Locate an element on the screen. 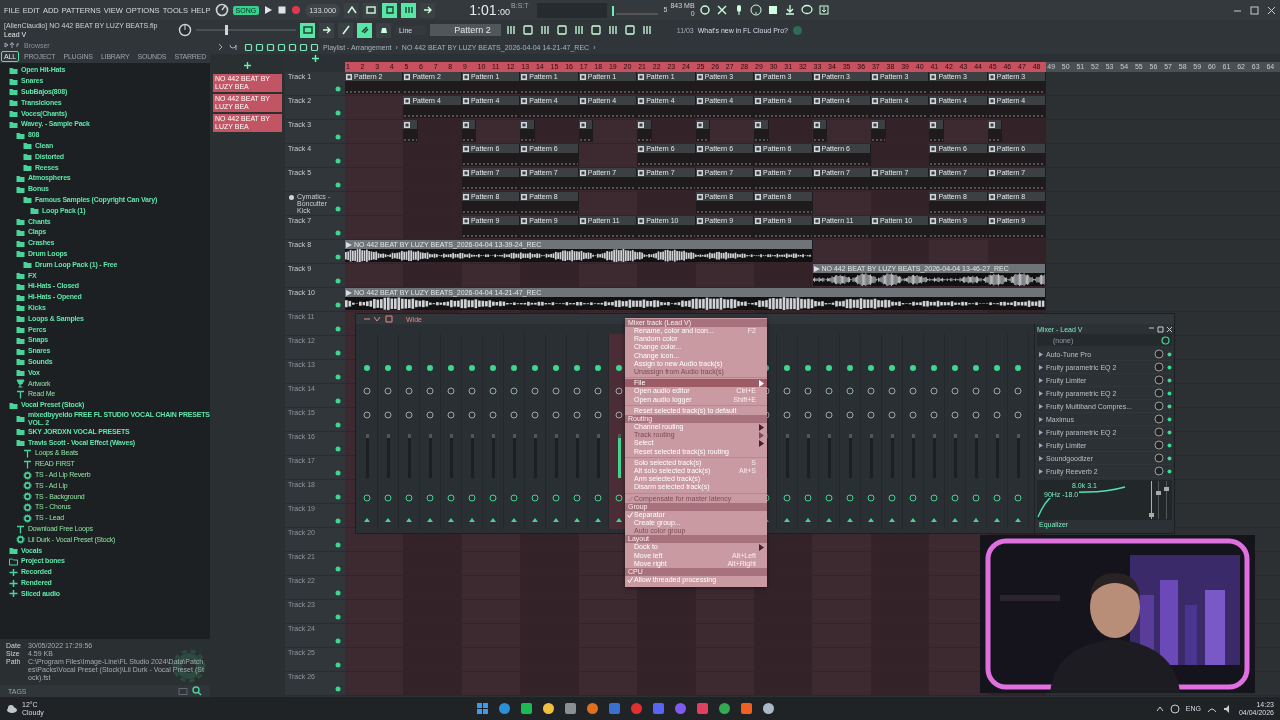 This screenshot has width=1280, height=720. help-icon is located at coordinates (755, 10).